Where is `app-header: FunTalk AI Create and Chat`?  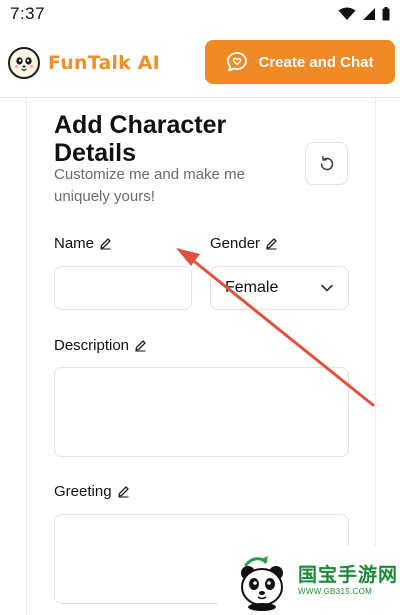 app-header: FunTalk AI Create and Chat is located at coordinates (200, 63).